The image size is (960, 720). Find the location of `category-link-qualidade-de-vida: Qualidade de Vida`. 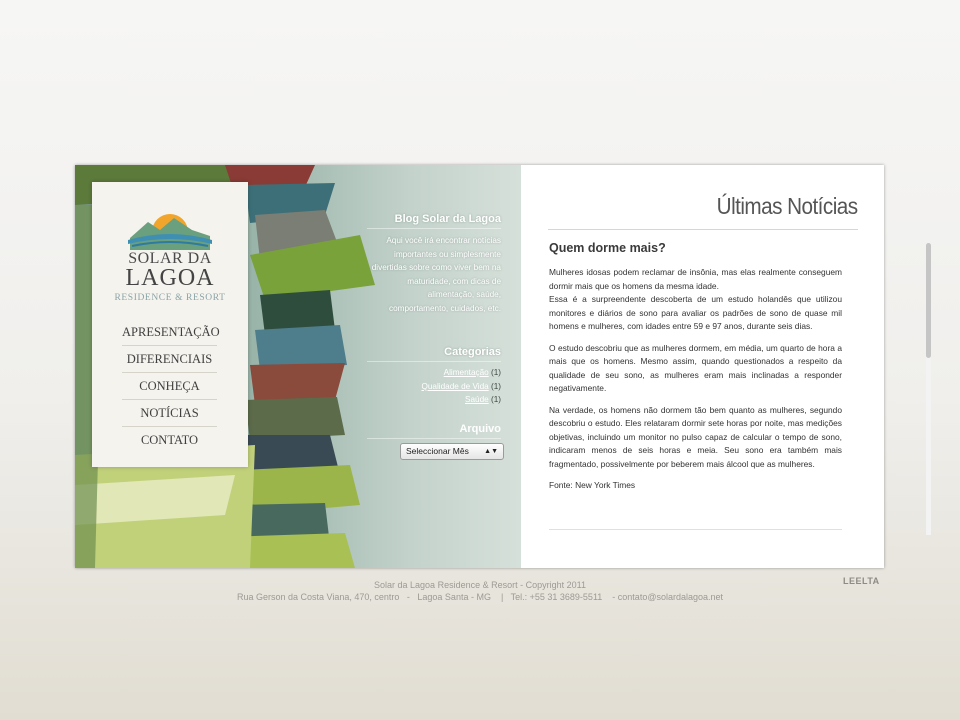

category-link-qualidade-de-vida: Qualidade de Vida is located at coordinates (454, 386).